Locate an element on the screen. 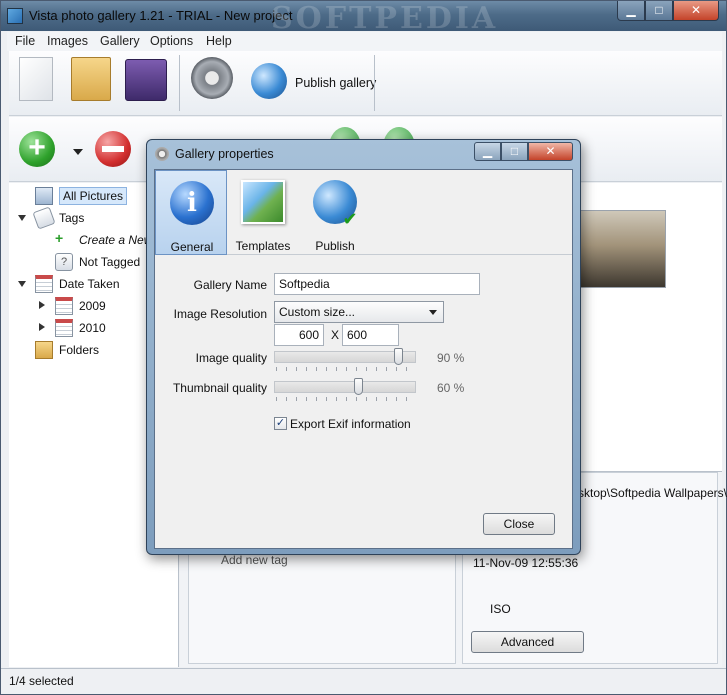 Image resolution: width=727 pixels, height=695 pixels. status-bar: 1/4 selected is located at coordinates (363, 681).